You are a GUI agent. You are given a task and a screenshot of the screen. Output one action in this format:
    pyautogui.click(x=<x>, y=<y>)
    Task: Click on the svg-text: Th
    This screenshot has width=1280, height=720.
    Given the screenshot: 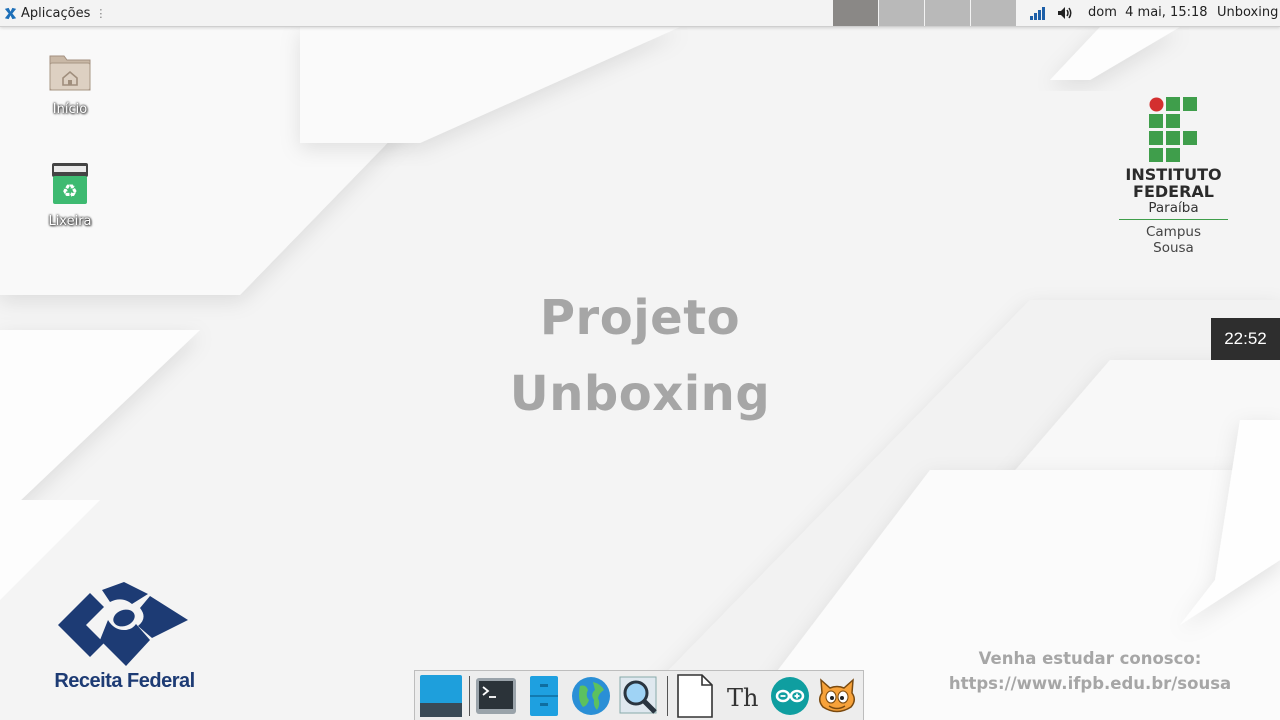 What is the action you would take?
    pyautogui.click(x=742, y=698)
    